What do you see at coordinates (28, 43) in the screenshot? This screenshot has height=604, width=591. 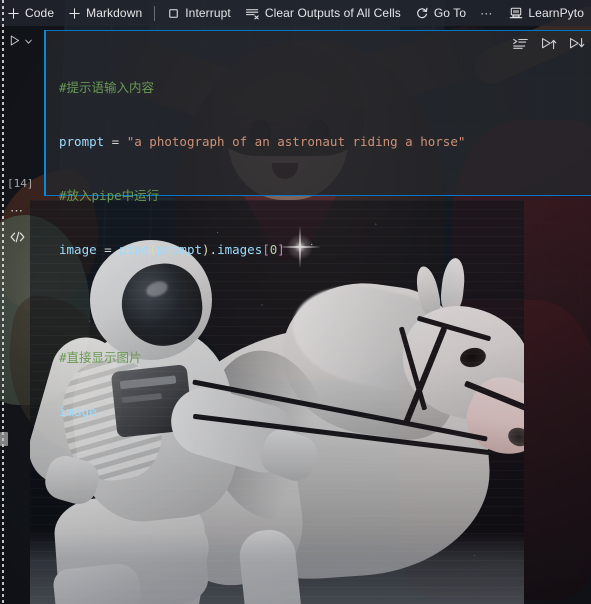 I see `chevron-down-icon` at bounding box center [28, 43].